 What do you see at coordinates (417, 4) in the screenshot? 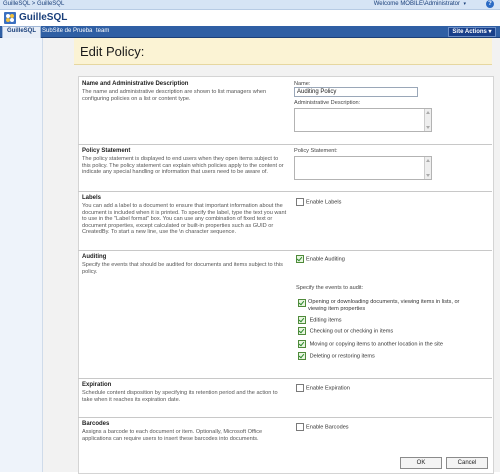
I see `welcome-menu: Welcome MOBILE\Administrator` at bounding box center [417, 4].